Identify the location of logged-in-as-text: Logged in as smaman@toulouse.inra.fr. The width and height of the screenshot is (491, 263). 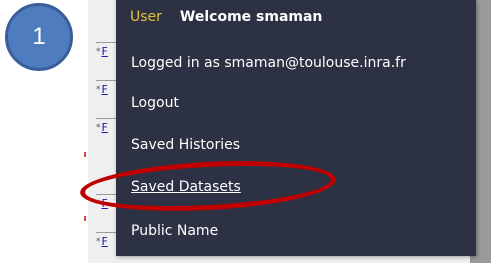
(268, 63).